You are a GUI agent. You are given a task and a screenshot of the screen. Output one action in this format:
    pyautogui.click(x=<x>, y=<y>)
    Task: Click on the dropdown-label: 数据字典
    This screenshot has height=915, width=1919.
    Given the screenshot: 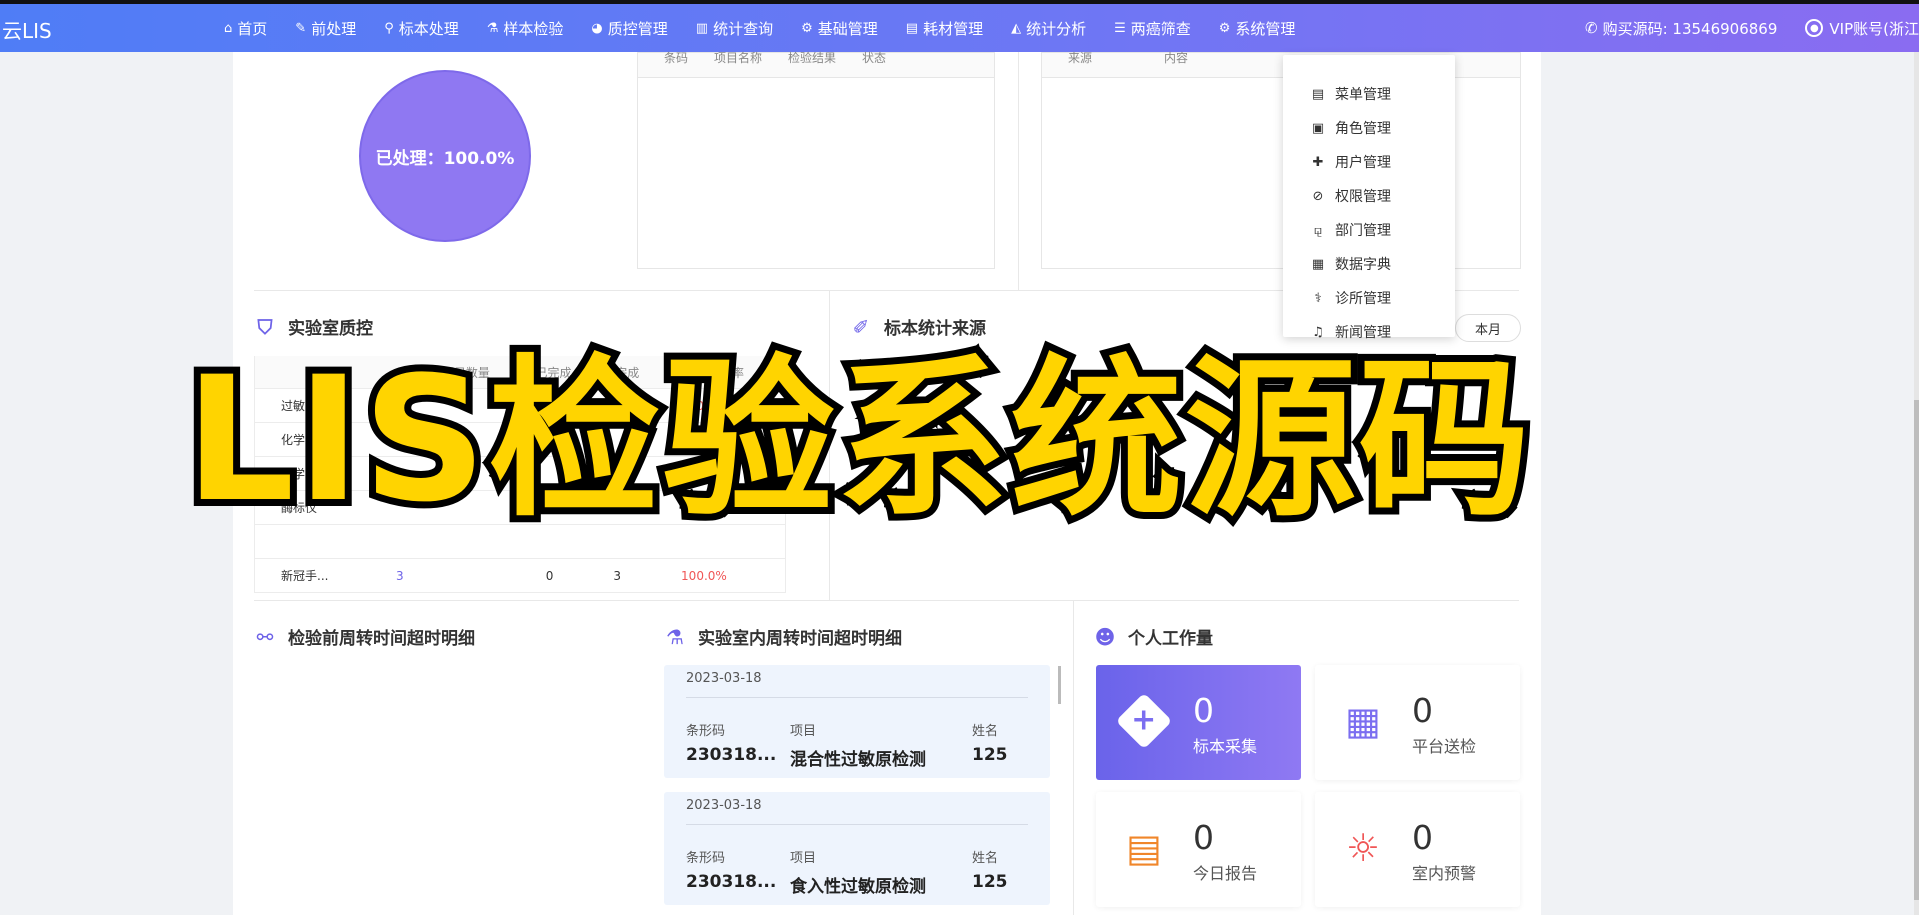 What is the action you would take?
    pyautogui.click(x=1363, y=265)
    